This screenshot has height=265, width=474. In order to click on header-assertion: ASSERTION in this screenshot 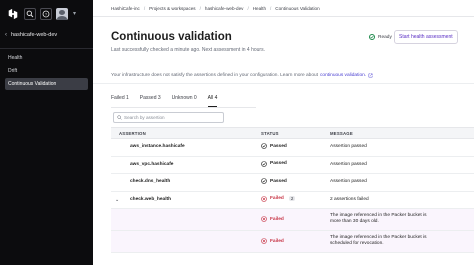, I will do `click(132, 133)`.